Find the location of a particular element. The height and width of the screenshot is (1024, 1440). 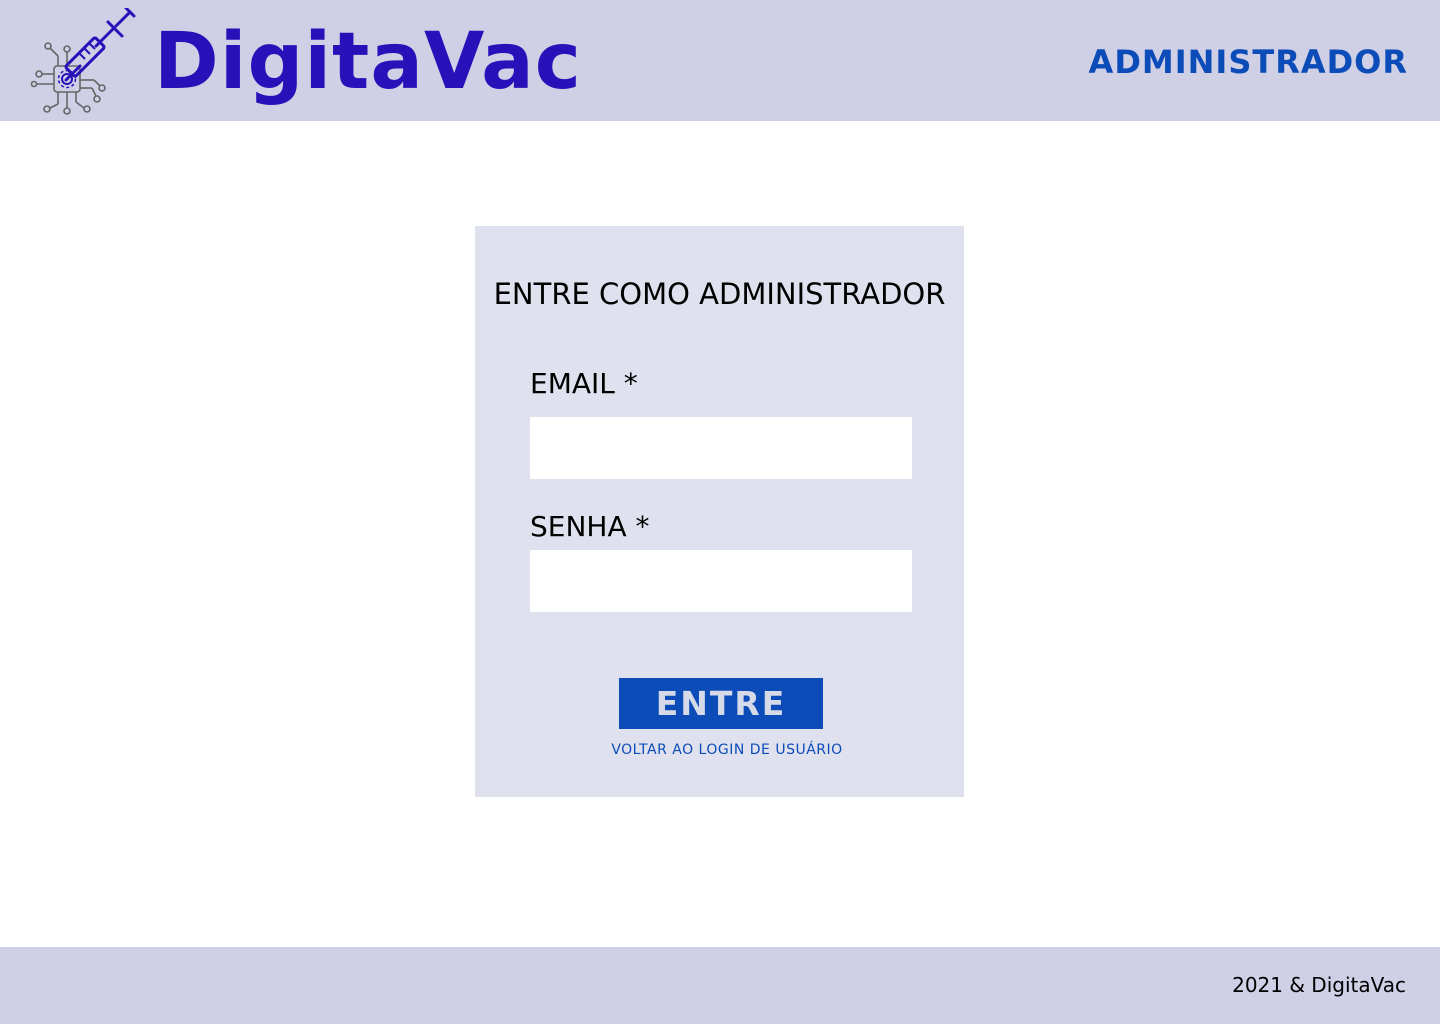

email-field is located at coordinates (721, 448).